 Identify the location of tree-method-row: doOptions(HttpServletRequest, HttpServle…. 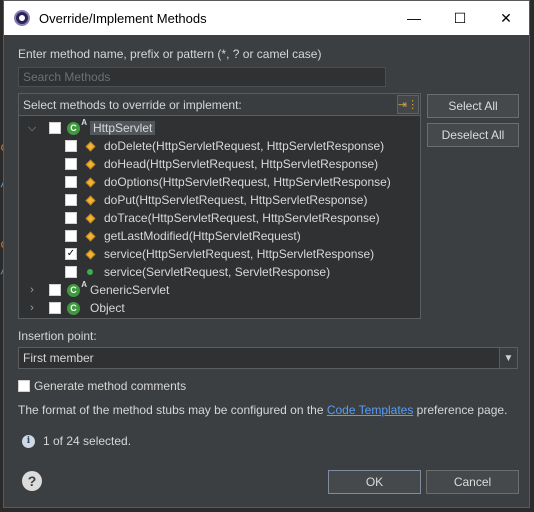
(228, 182).